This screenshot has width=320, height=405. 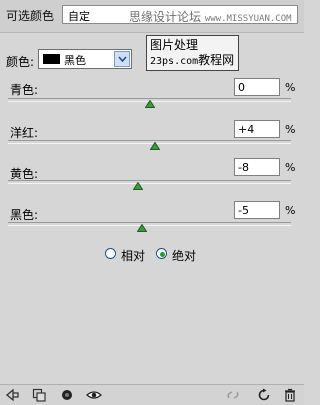 I want to click on slider-cyan-label: 青色:, so click(x=24, y=90).